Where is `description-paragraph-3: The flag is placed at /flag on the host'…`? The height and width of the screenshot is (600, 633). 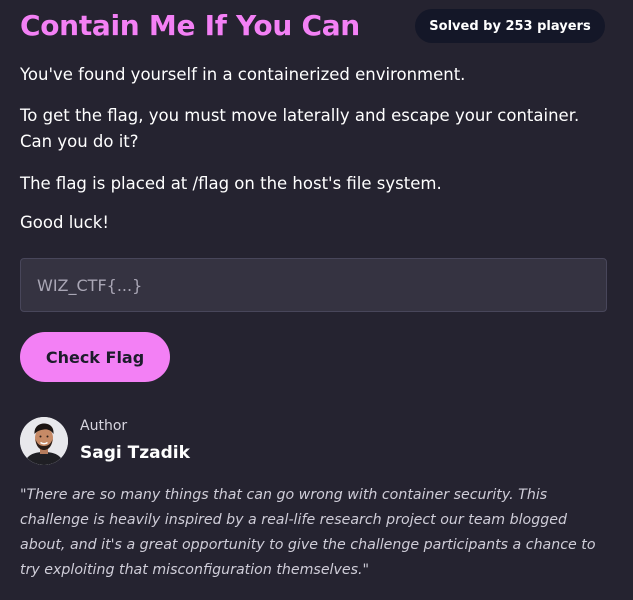
description-paragraph-3: The flag is placed at /flag on the host'… is located at coordinates (231, 183).